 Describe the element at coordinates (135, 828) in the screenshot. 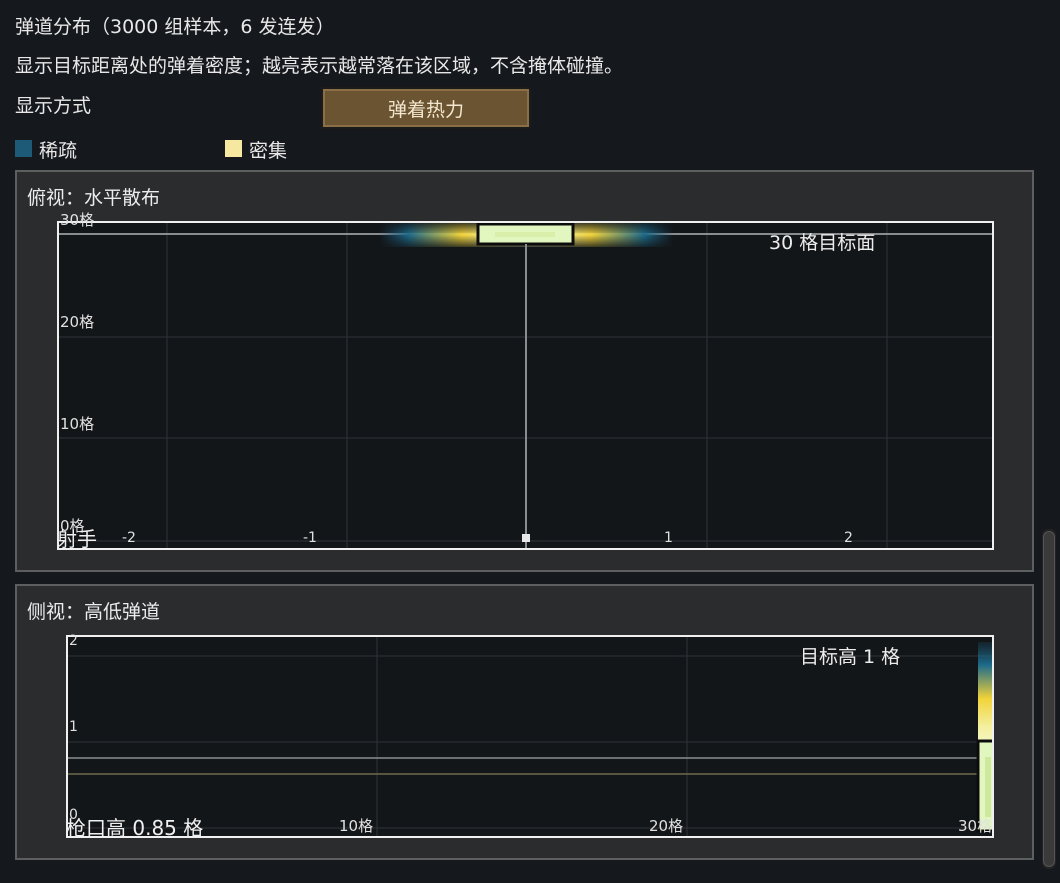

I see `muzzle-label: 枪口高 0.85 格` at that location.